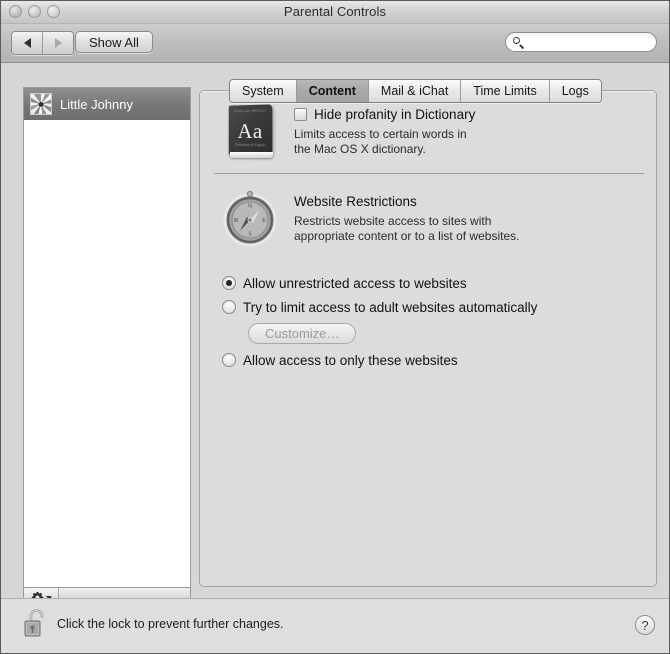 Image resolution: width=670 pixels, height=654 pixels. I want to click on window-title: Parental Controls, so click(335, 11).